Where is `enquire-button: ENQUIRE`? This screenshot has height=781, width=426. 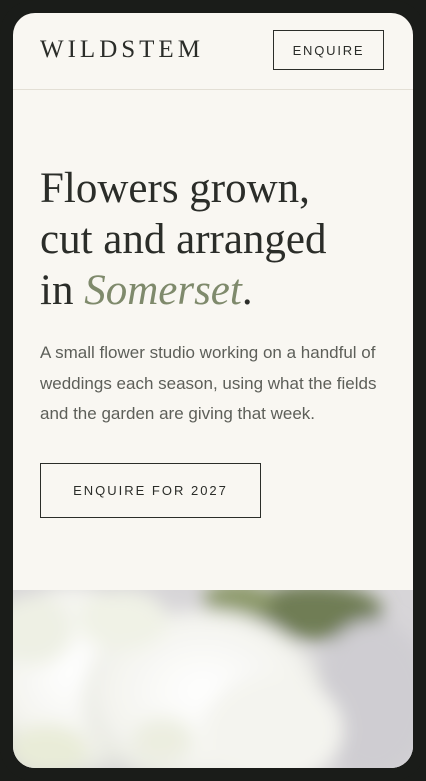 enquire-button: ENQUIRE is located at coordinates (328, 50).